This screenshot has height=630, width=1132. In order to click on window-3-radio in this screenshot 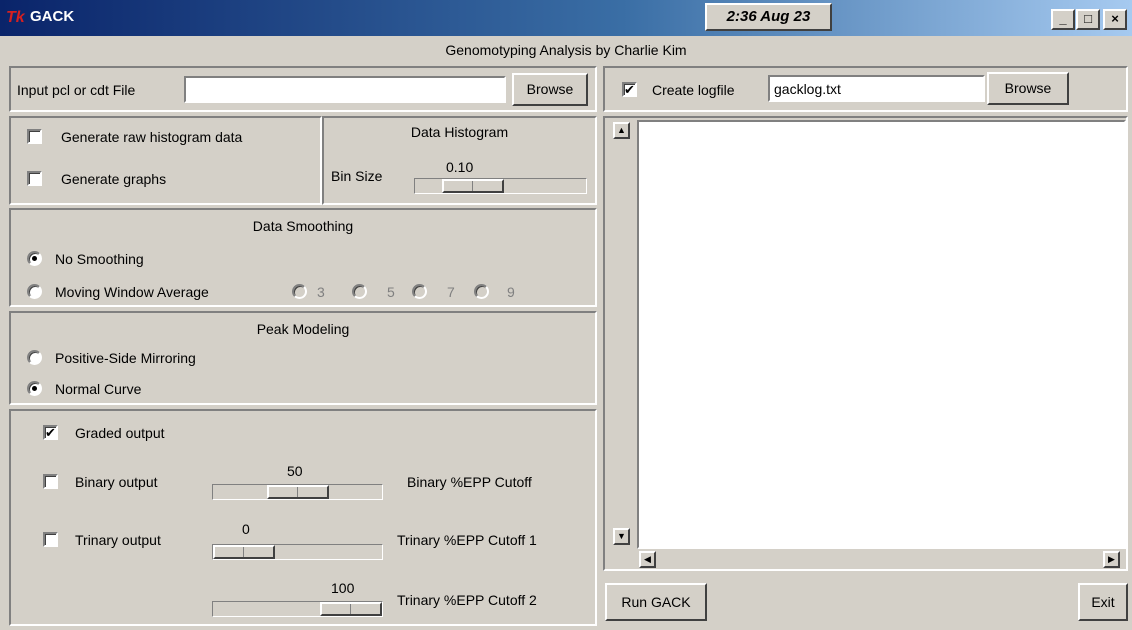, I will do `click(299, 291)`.